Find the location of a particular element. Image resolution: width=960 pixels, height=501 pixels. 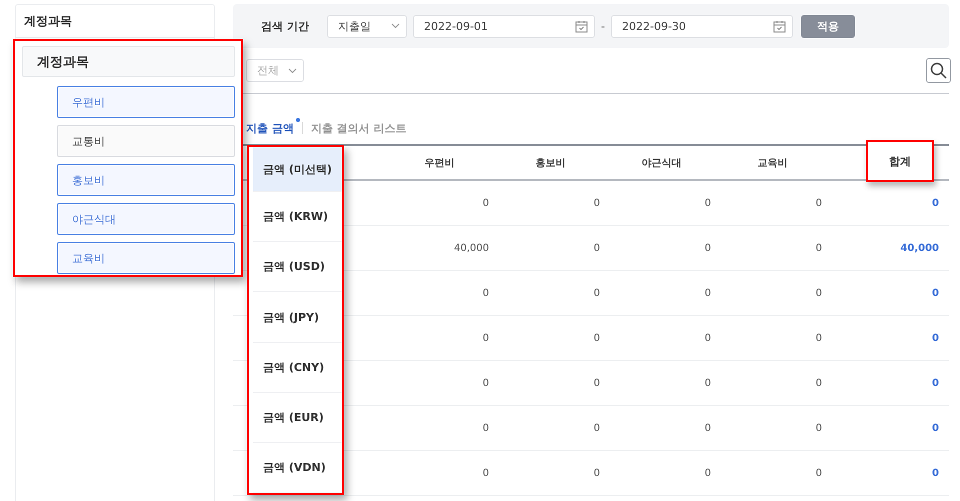

sidebar-title: 계정과목 is located at coordinates (115, 21).